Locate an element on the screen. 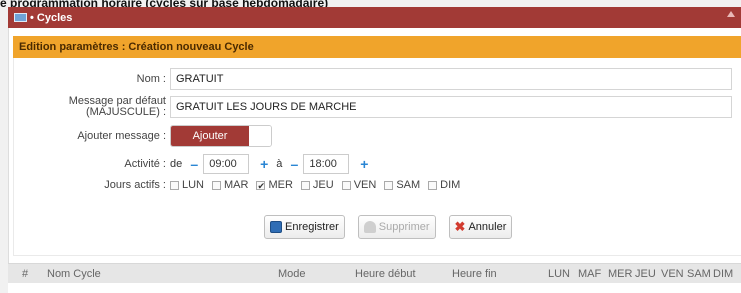  days-group: LUN MAR ✔ MER JEU VEN SAM DIM is located at coordinates (319, 185).